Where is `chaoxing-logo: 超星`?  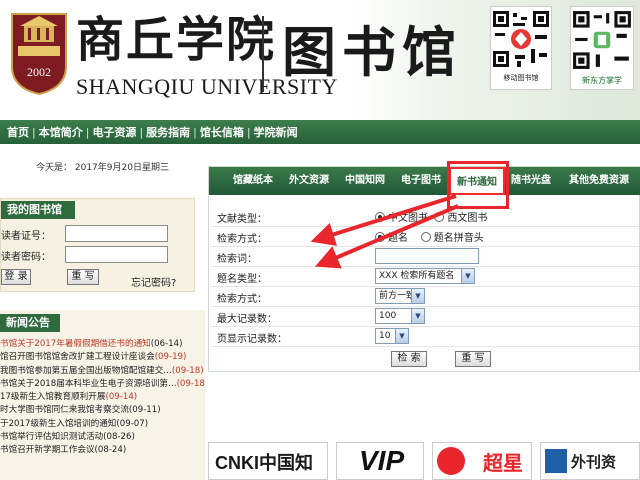
chaoxing-logo: 超星 is located at coordinates (482, 461).